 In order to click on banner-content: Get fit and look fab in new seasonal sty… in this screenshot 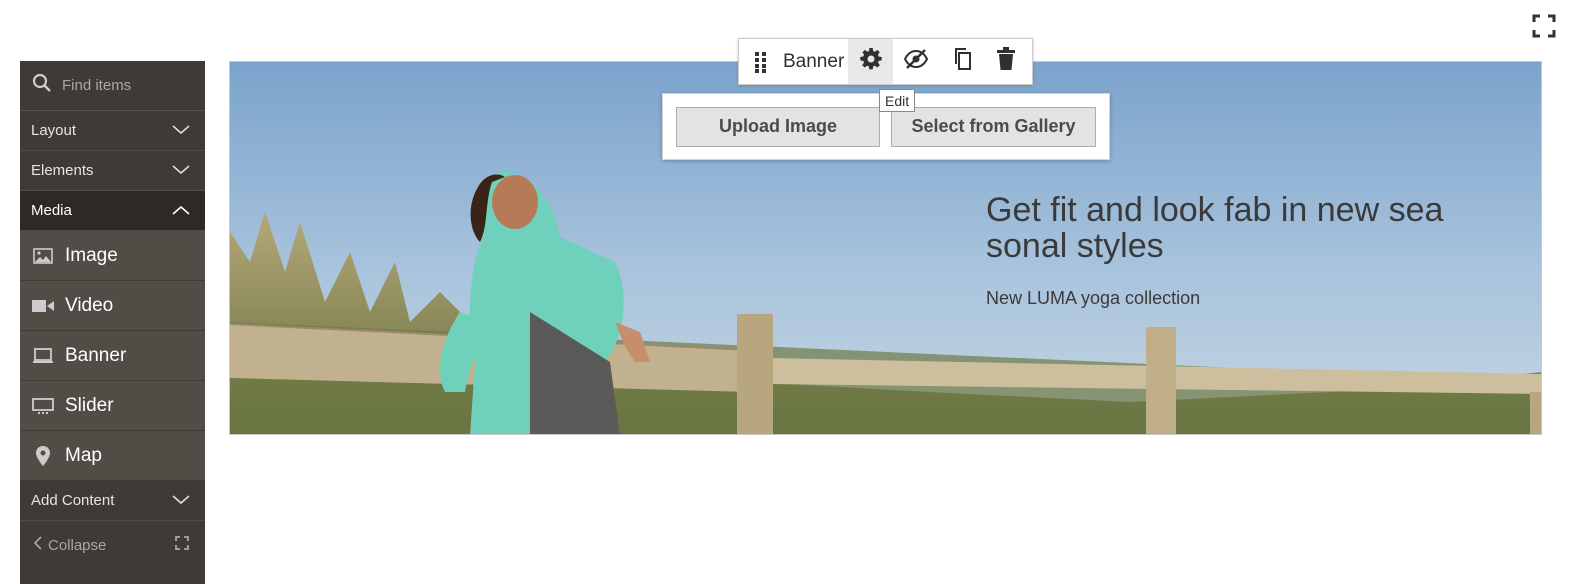, I will do `click(1221, 250)`.